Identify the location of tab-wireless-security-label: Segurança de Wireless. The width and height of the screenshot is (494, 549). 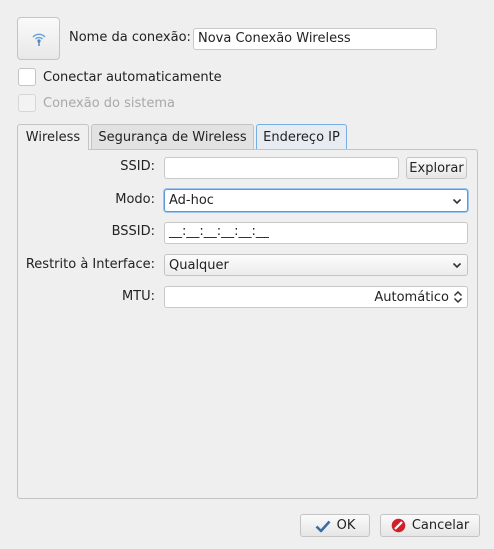
(172, 137).